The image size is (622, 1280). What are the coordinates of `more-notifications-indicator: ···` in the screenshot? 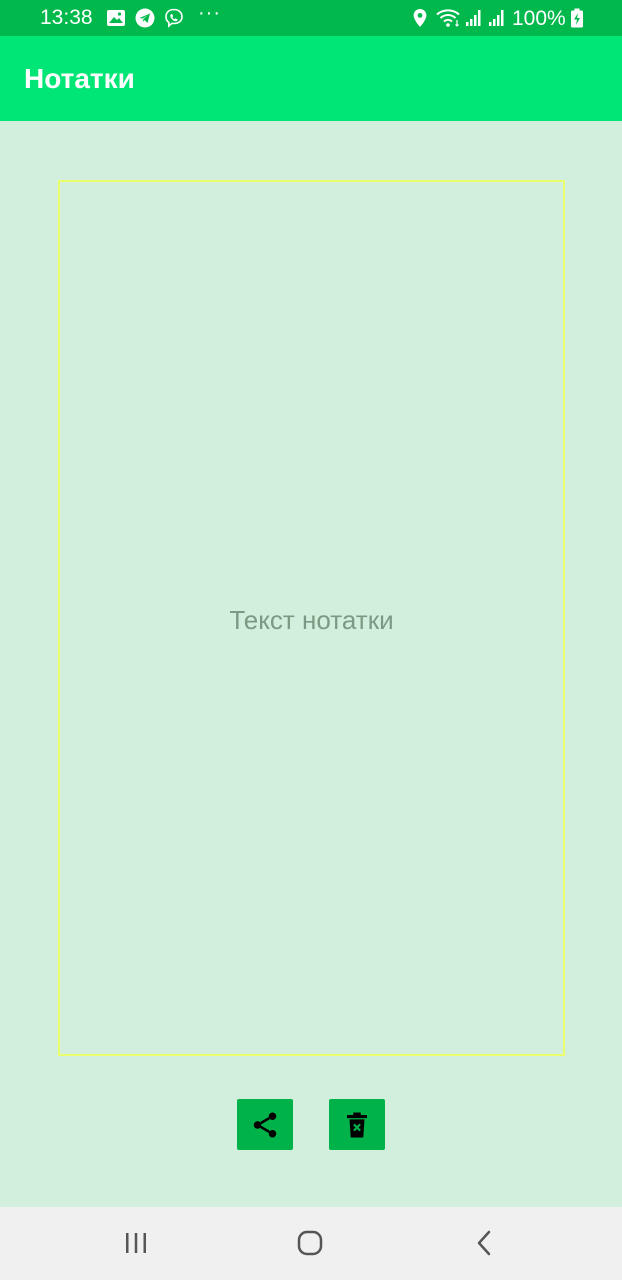 It's located at (209, 13).